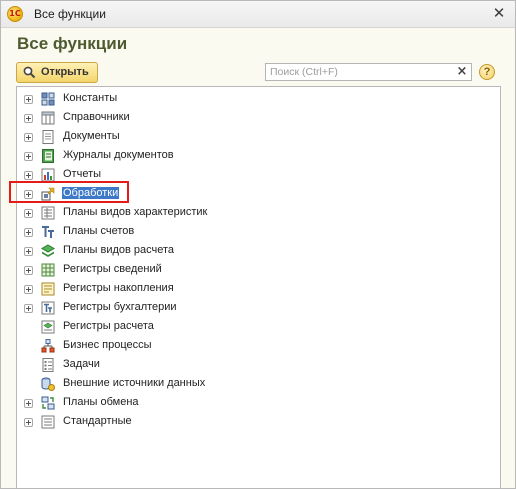  I want to click on tree-item-label: Регистры сведений, so click(112, 269).